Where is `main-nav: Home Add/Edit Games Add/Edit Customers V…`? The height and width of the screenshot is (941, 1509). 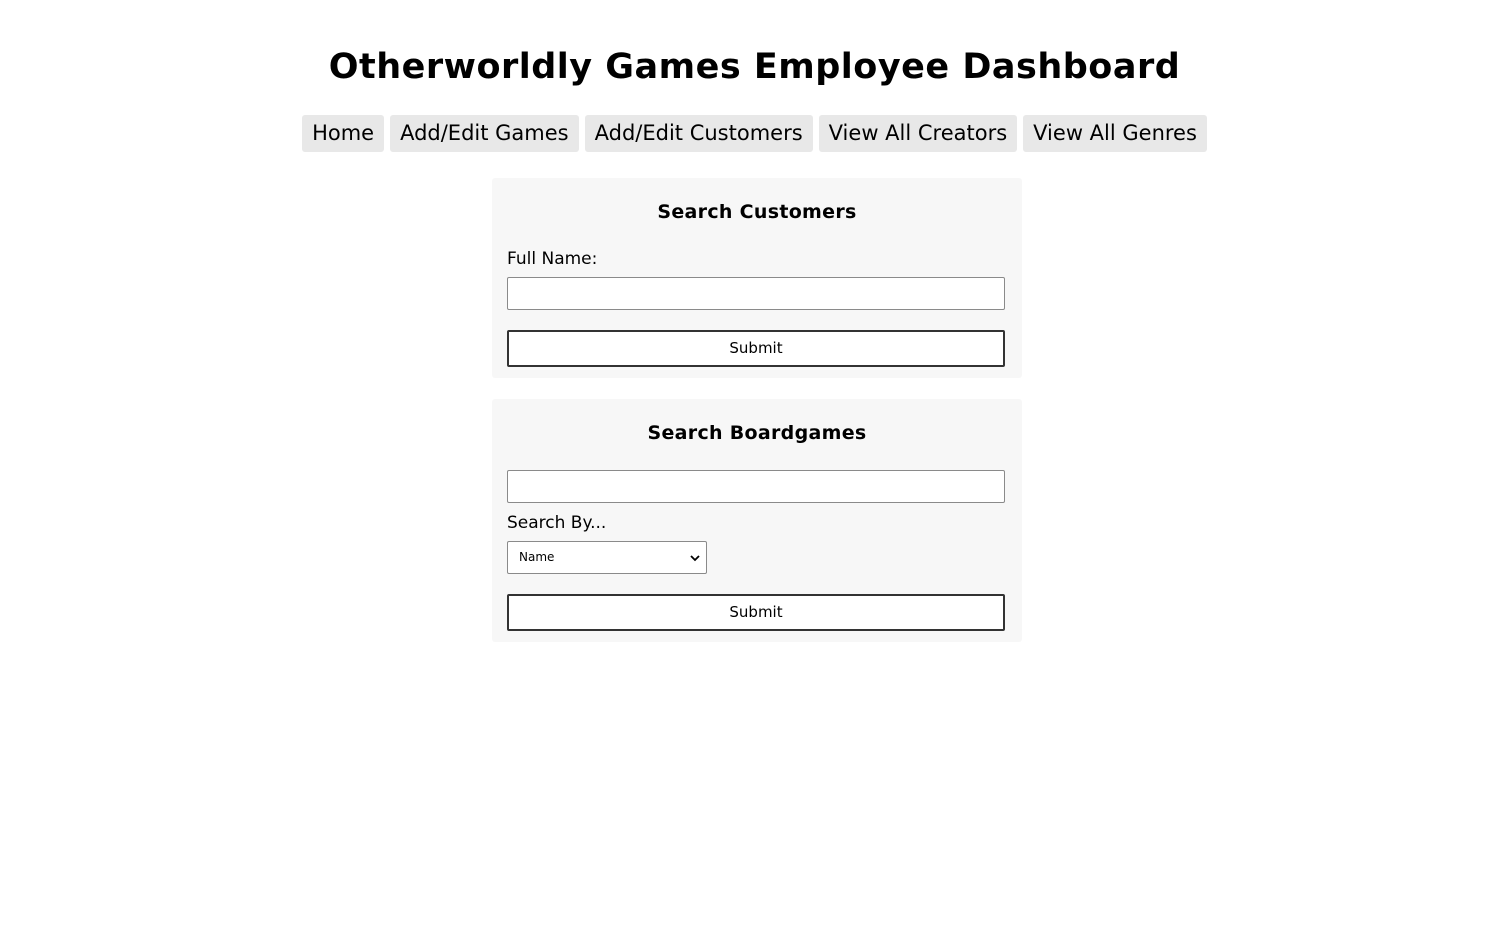
main-nav: Home Add/Edit Games Add/Edit Customers V… is located at coordinates (754, 133).